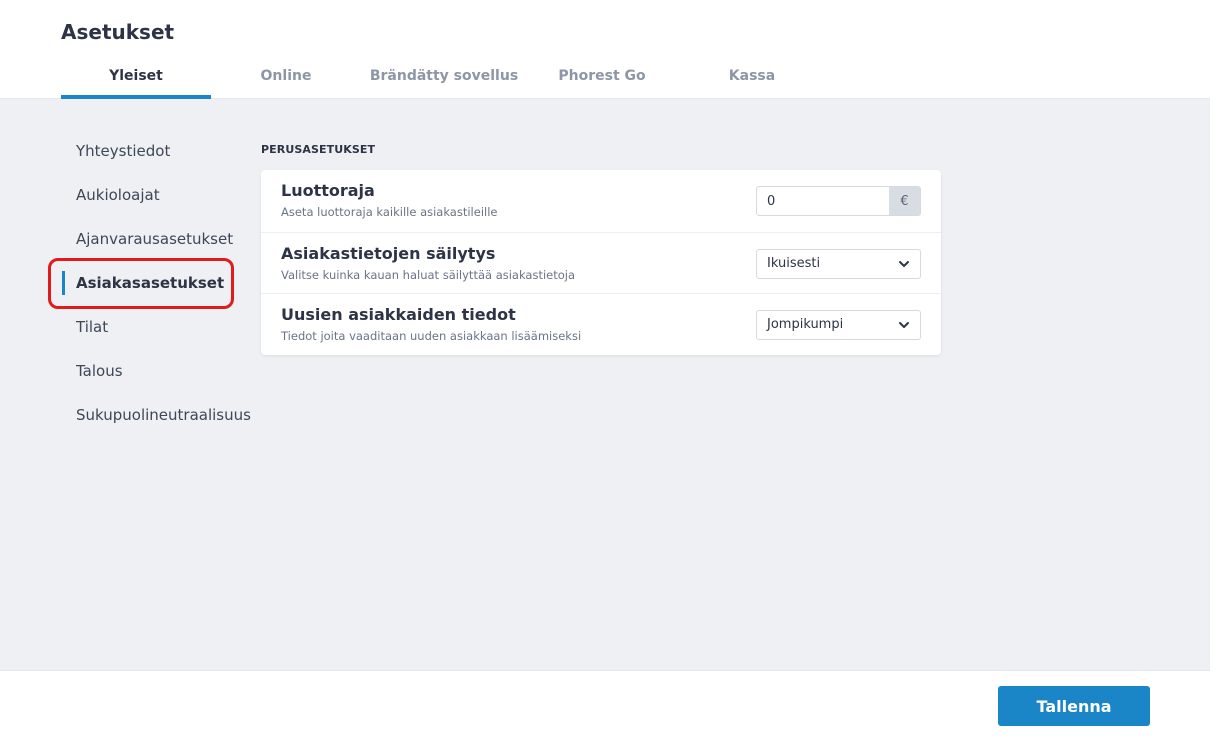  I want to click on tab-branded-app: Brändätty sovellus, so click(444, 83).